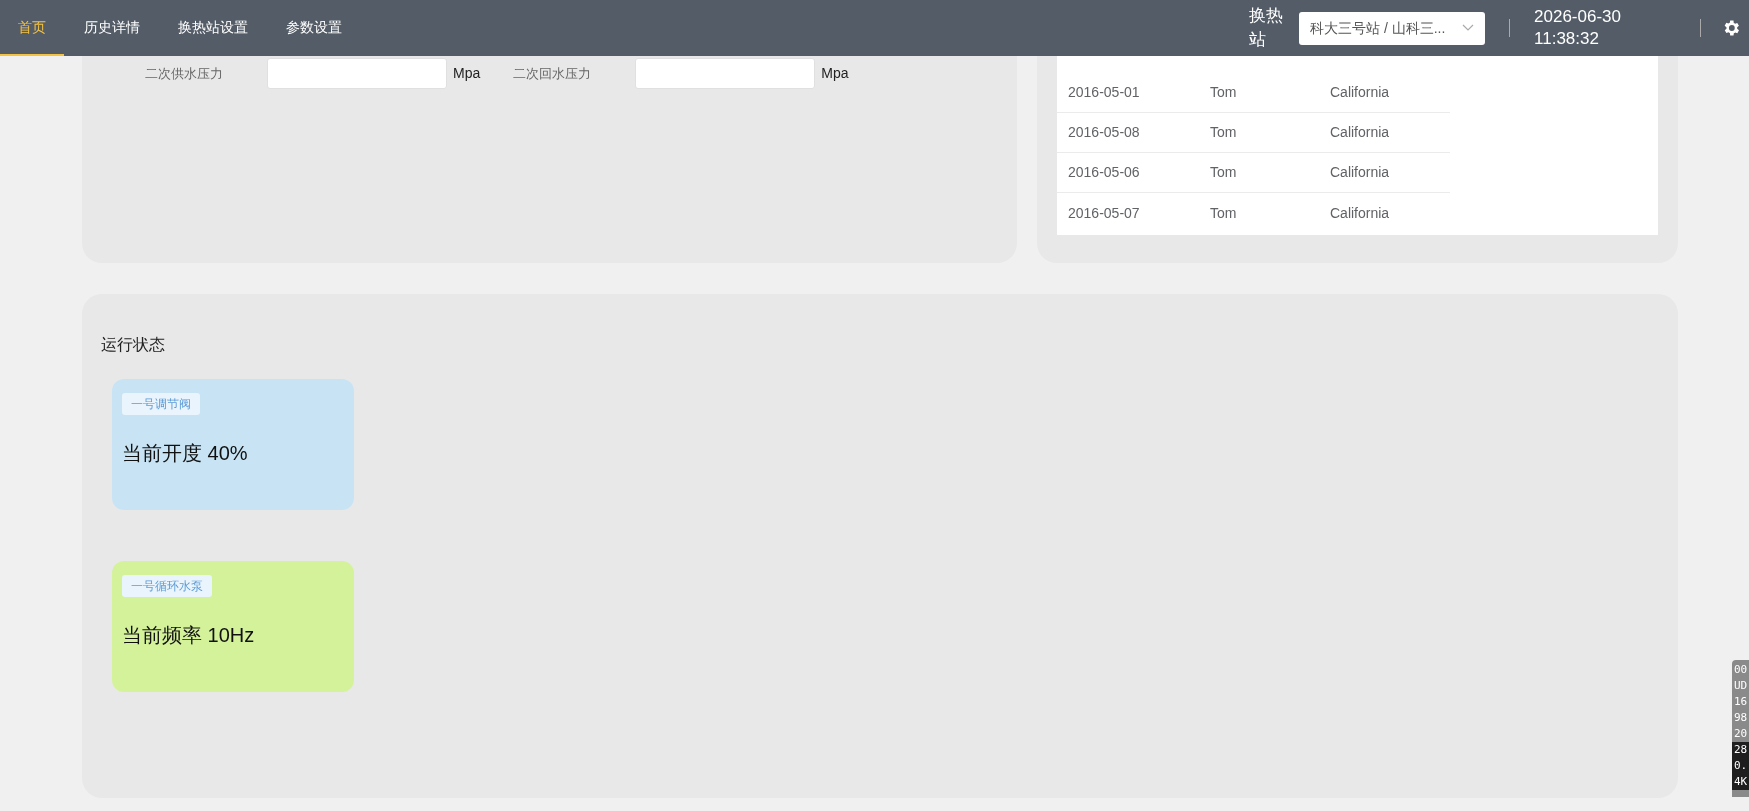  Describe the element at coordinates (1267, 28) in the screenshot. I see `station-label: 换热站` at that location.